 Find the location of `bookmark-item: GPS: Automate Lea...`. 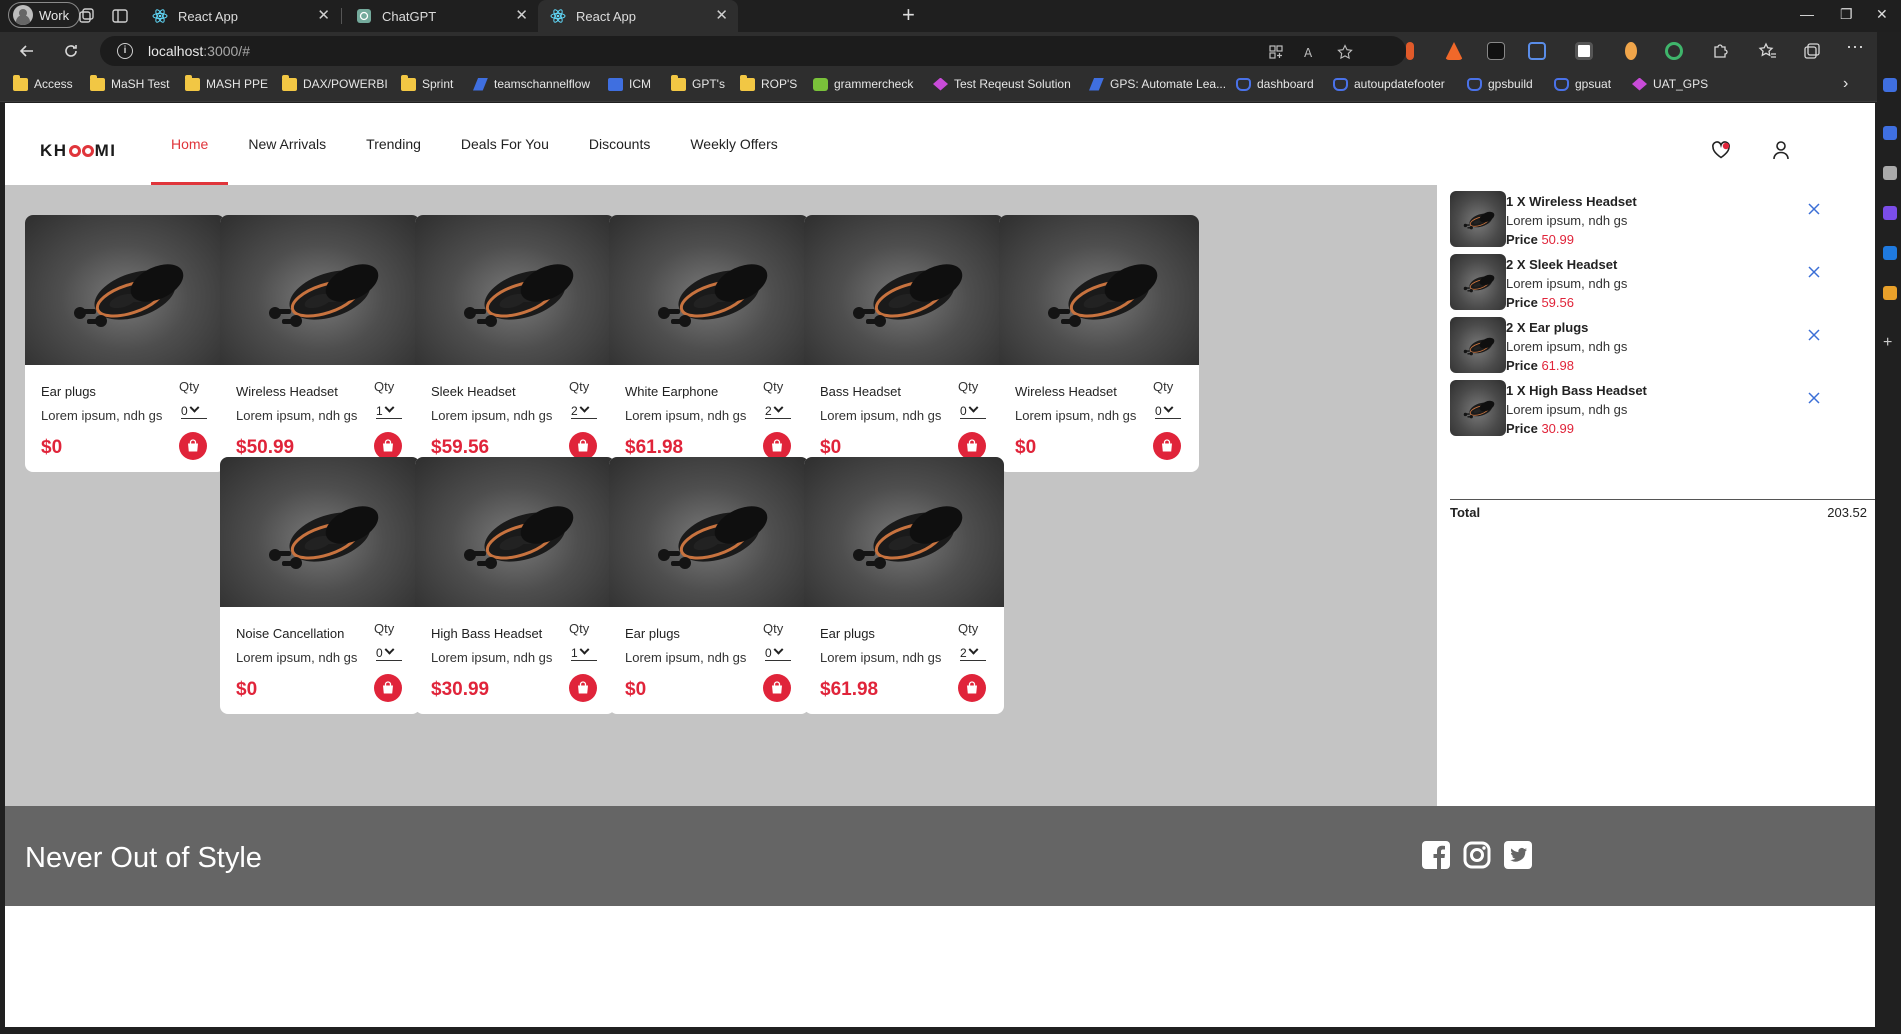

bookmark-item: GPS: Automate Lea... is located at coordinates (1157, 84).